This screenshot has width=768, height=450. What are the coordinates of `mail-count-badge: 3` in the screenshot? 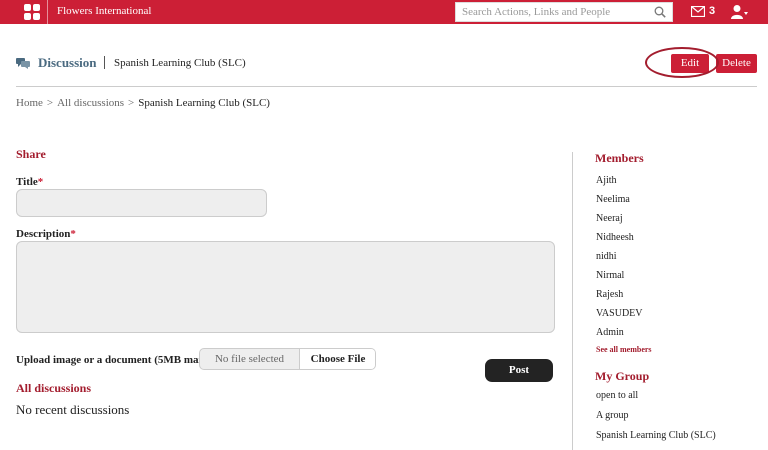 It's located at (712, 11).